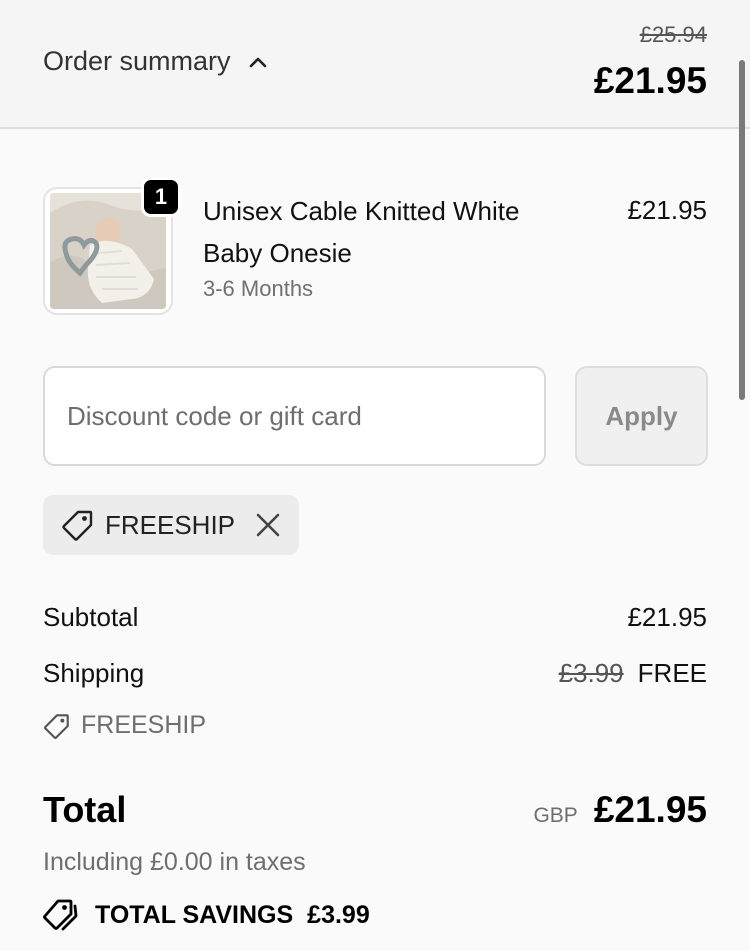 The image size is (750, 951). What do you see at coordinates (144, 725) in the screenshot?
I see `shipping-code-label: FREESHIP` at bounding box center [144, 725].